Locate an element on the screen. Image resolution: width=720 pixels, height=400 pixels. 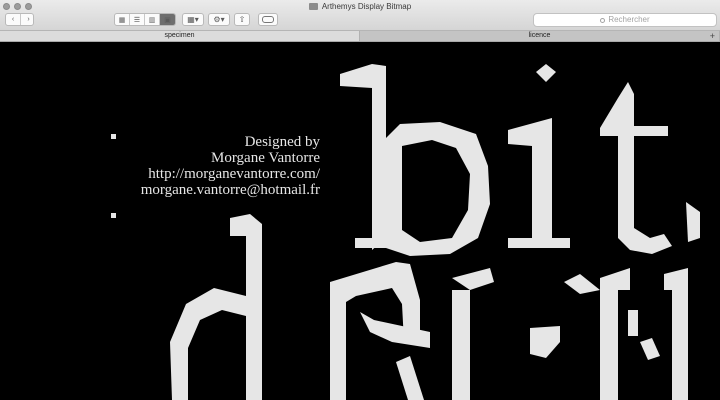
action-button: ⚙▾ is located at coordinates (219, 19).